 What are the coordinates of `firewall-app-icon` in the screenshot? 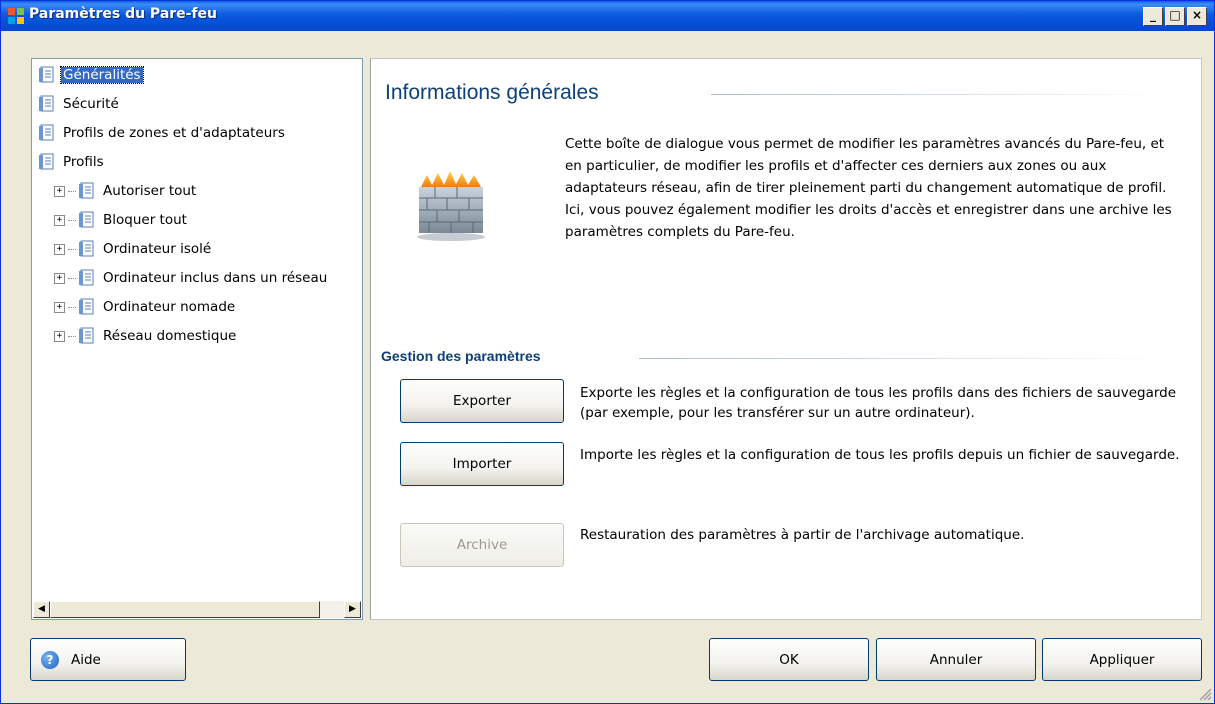 It's located at (16, 16).